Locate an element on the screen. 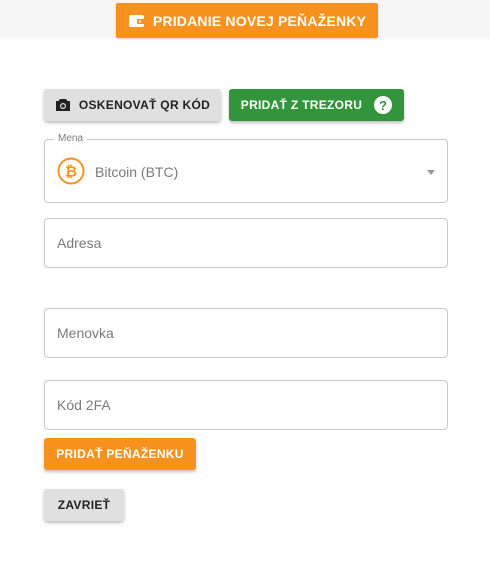  add-wallet-button: PRIDAŤ PEŇAŽENKU is located at coordinates (120, 454).